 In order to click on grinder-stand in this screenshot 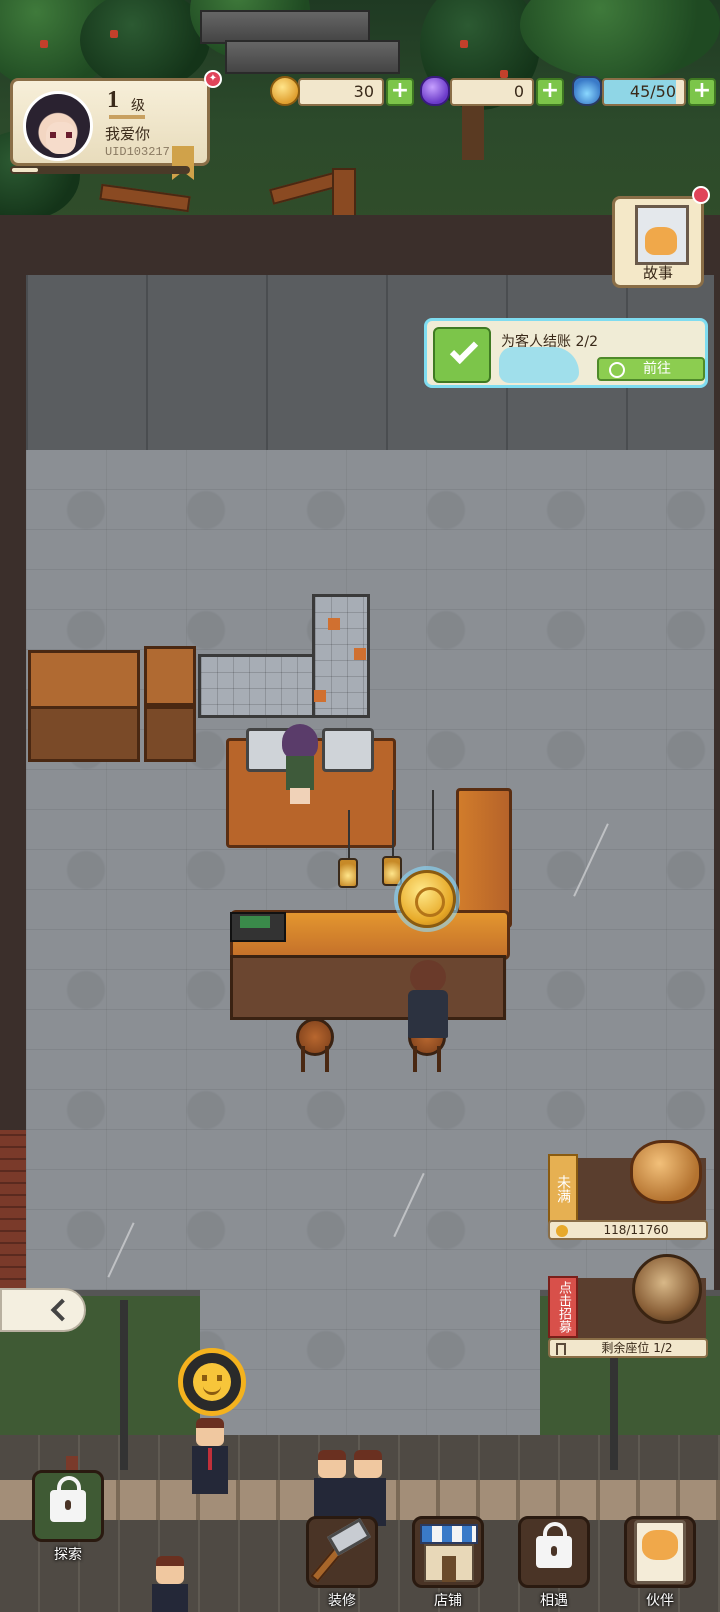, I will do `click(170, 676)`.